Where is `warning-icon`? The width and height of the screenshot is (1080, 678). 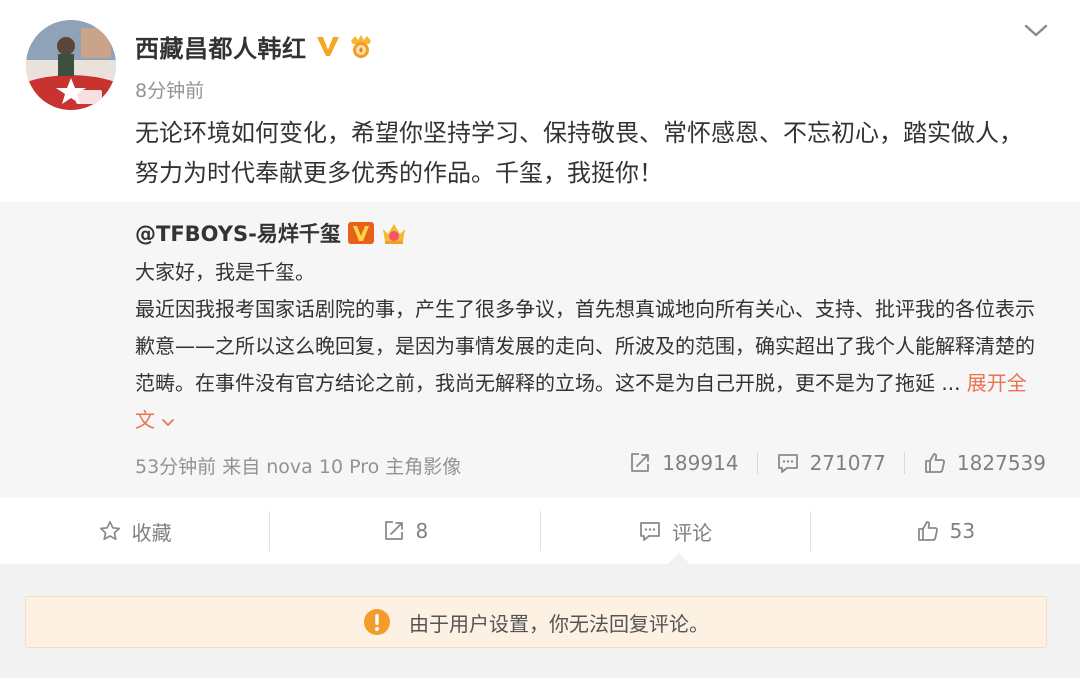 warning-icon is located at coordinates (377, 622).